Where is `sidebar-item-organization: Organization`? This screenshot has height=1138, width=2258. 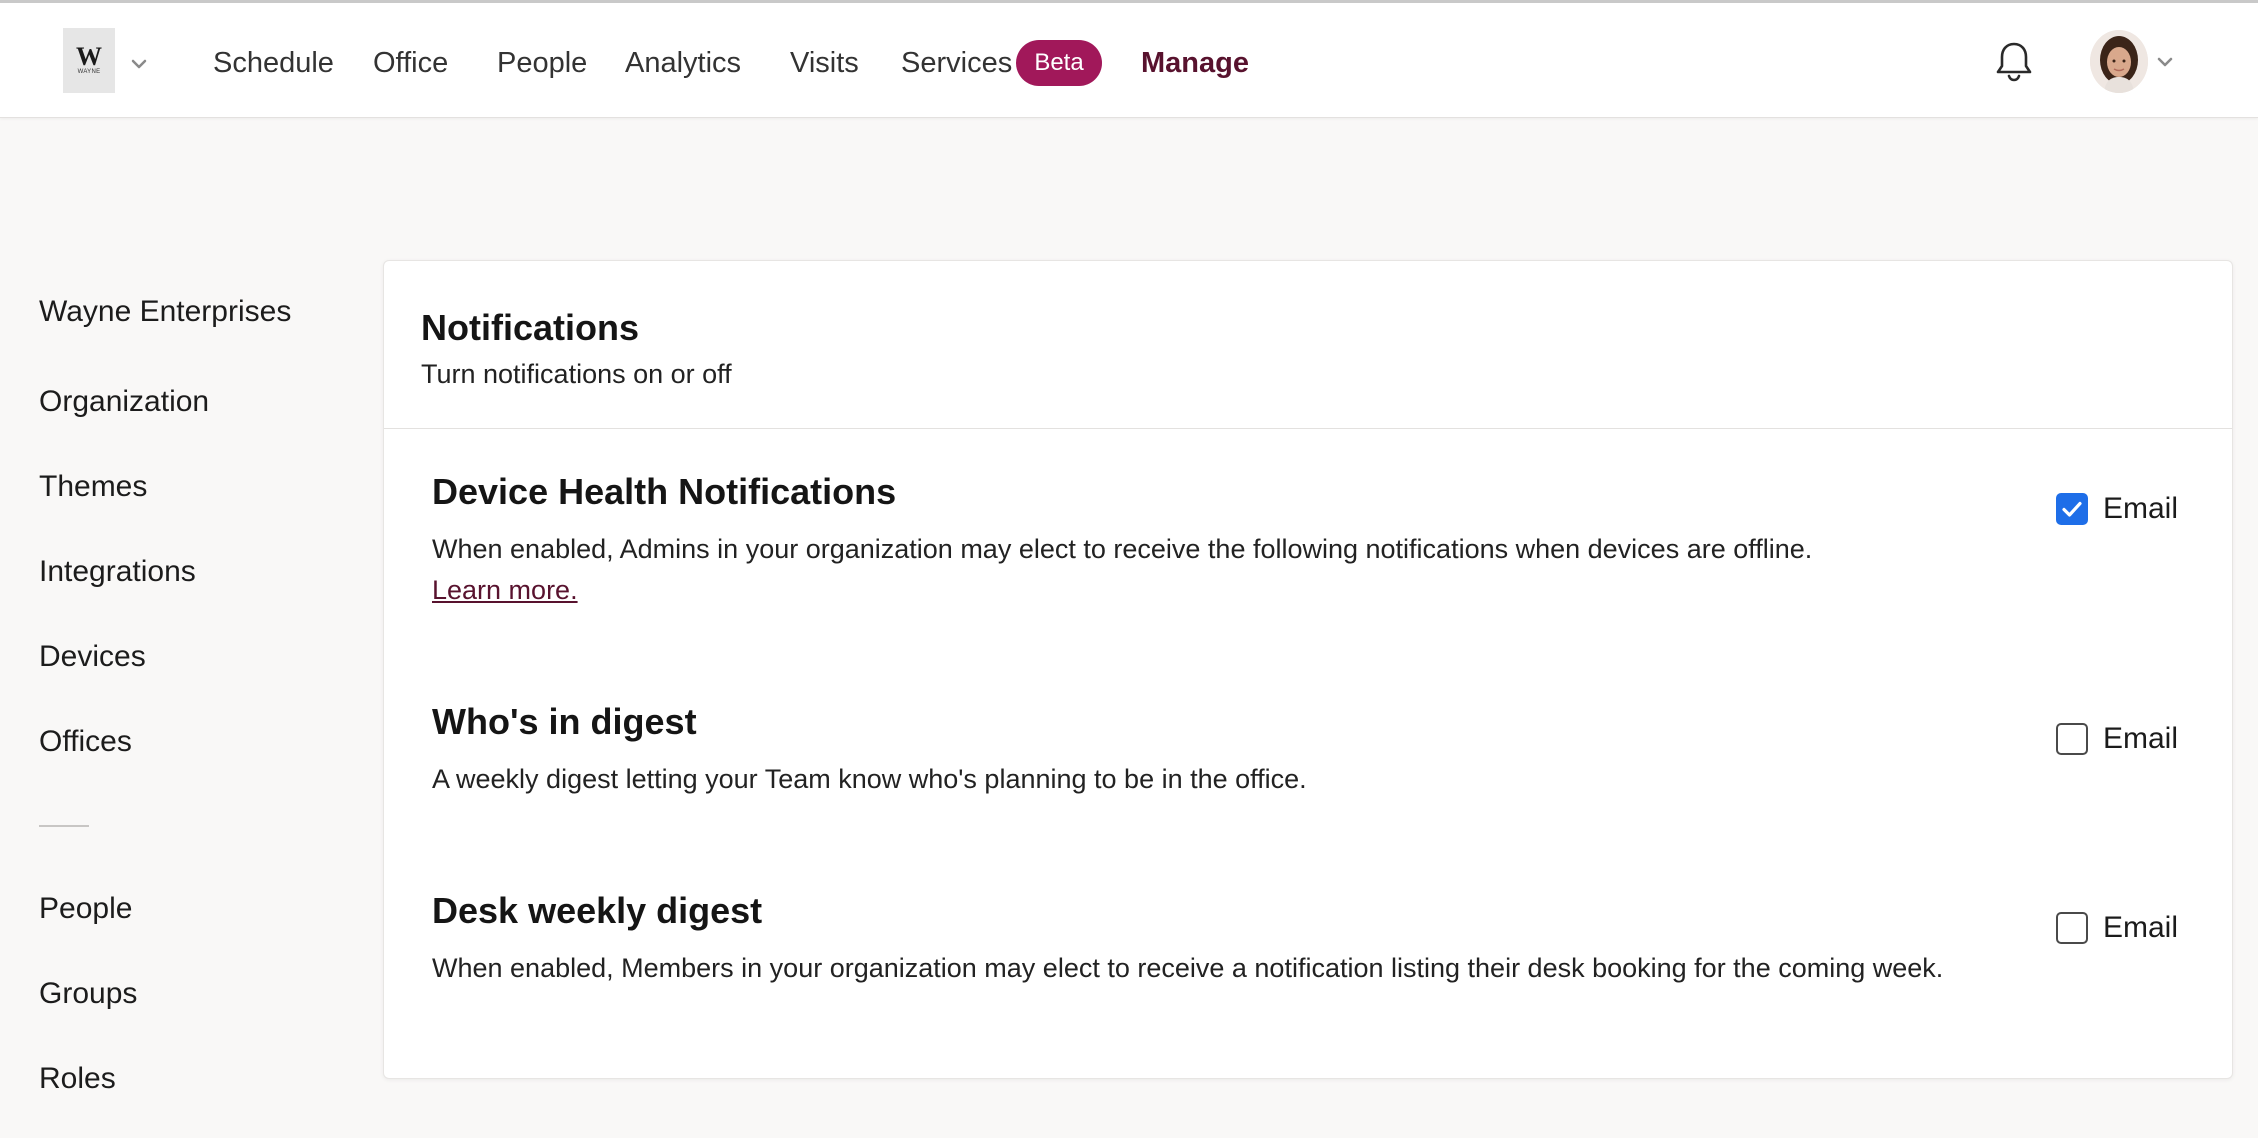 sidebar-item-organization: Organization is located at coordinates (124, 402).